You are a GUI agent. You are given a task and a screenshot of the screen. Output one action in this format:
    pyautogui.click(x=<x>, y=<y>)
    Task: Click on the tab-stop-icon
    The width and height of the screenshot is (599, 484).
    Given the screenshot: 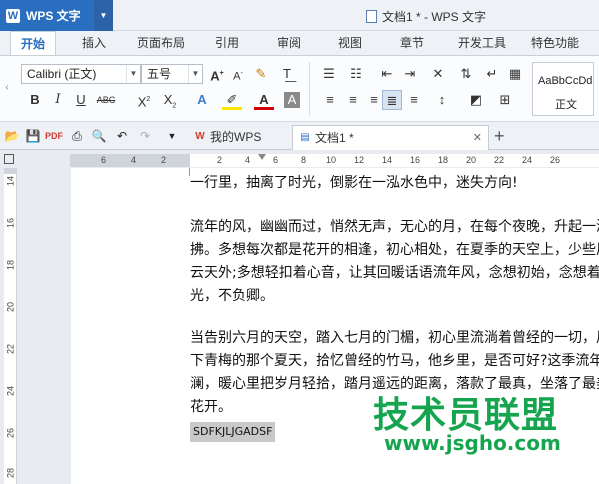 What is the action you would take?
    pyautogui.click(x=9, y=159)
    